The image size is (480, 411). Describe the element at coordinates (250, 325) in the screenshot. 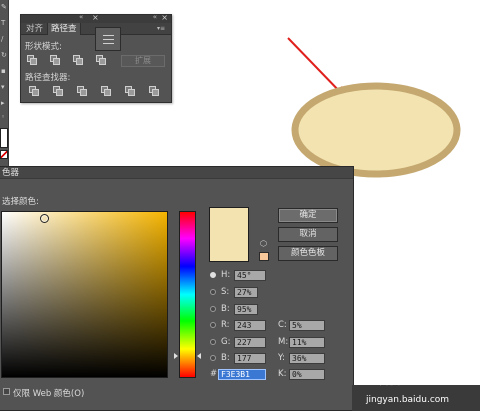

I see `red-input: 243` at that location.